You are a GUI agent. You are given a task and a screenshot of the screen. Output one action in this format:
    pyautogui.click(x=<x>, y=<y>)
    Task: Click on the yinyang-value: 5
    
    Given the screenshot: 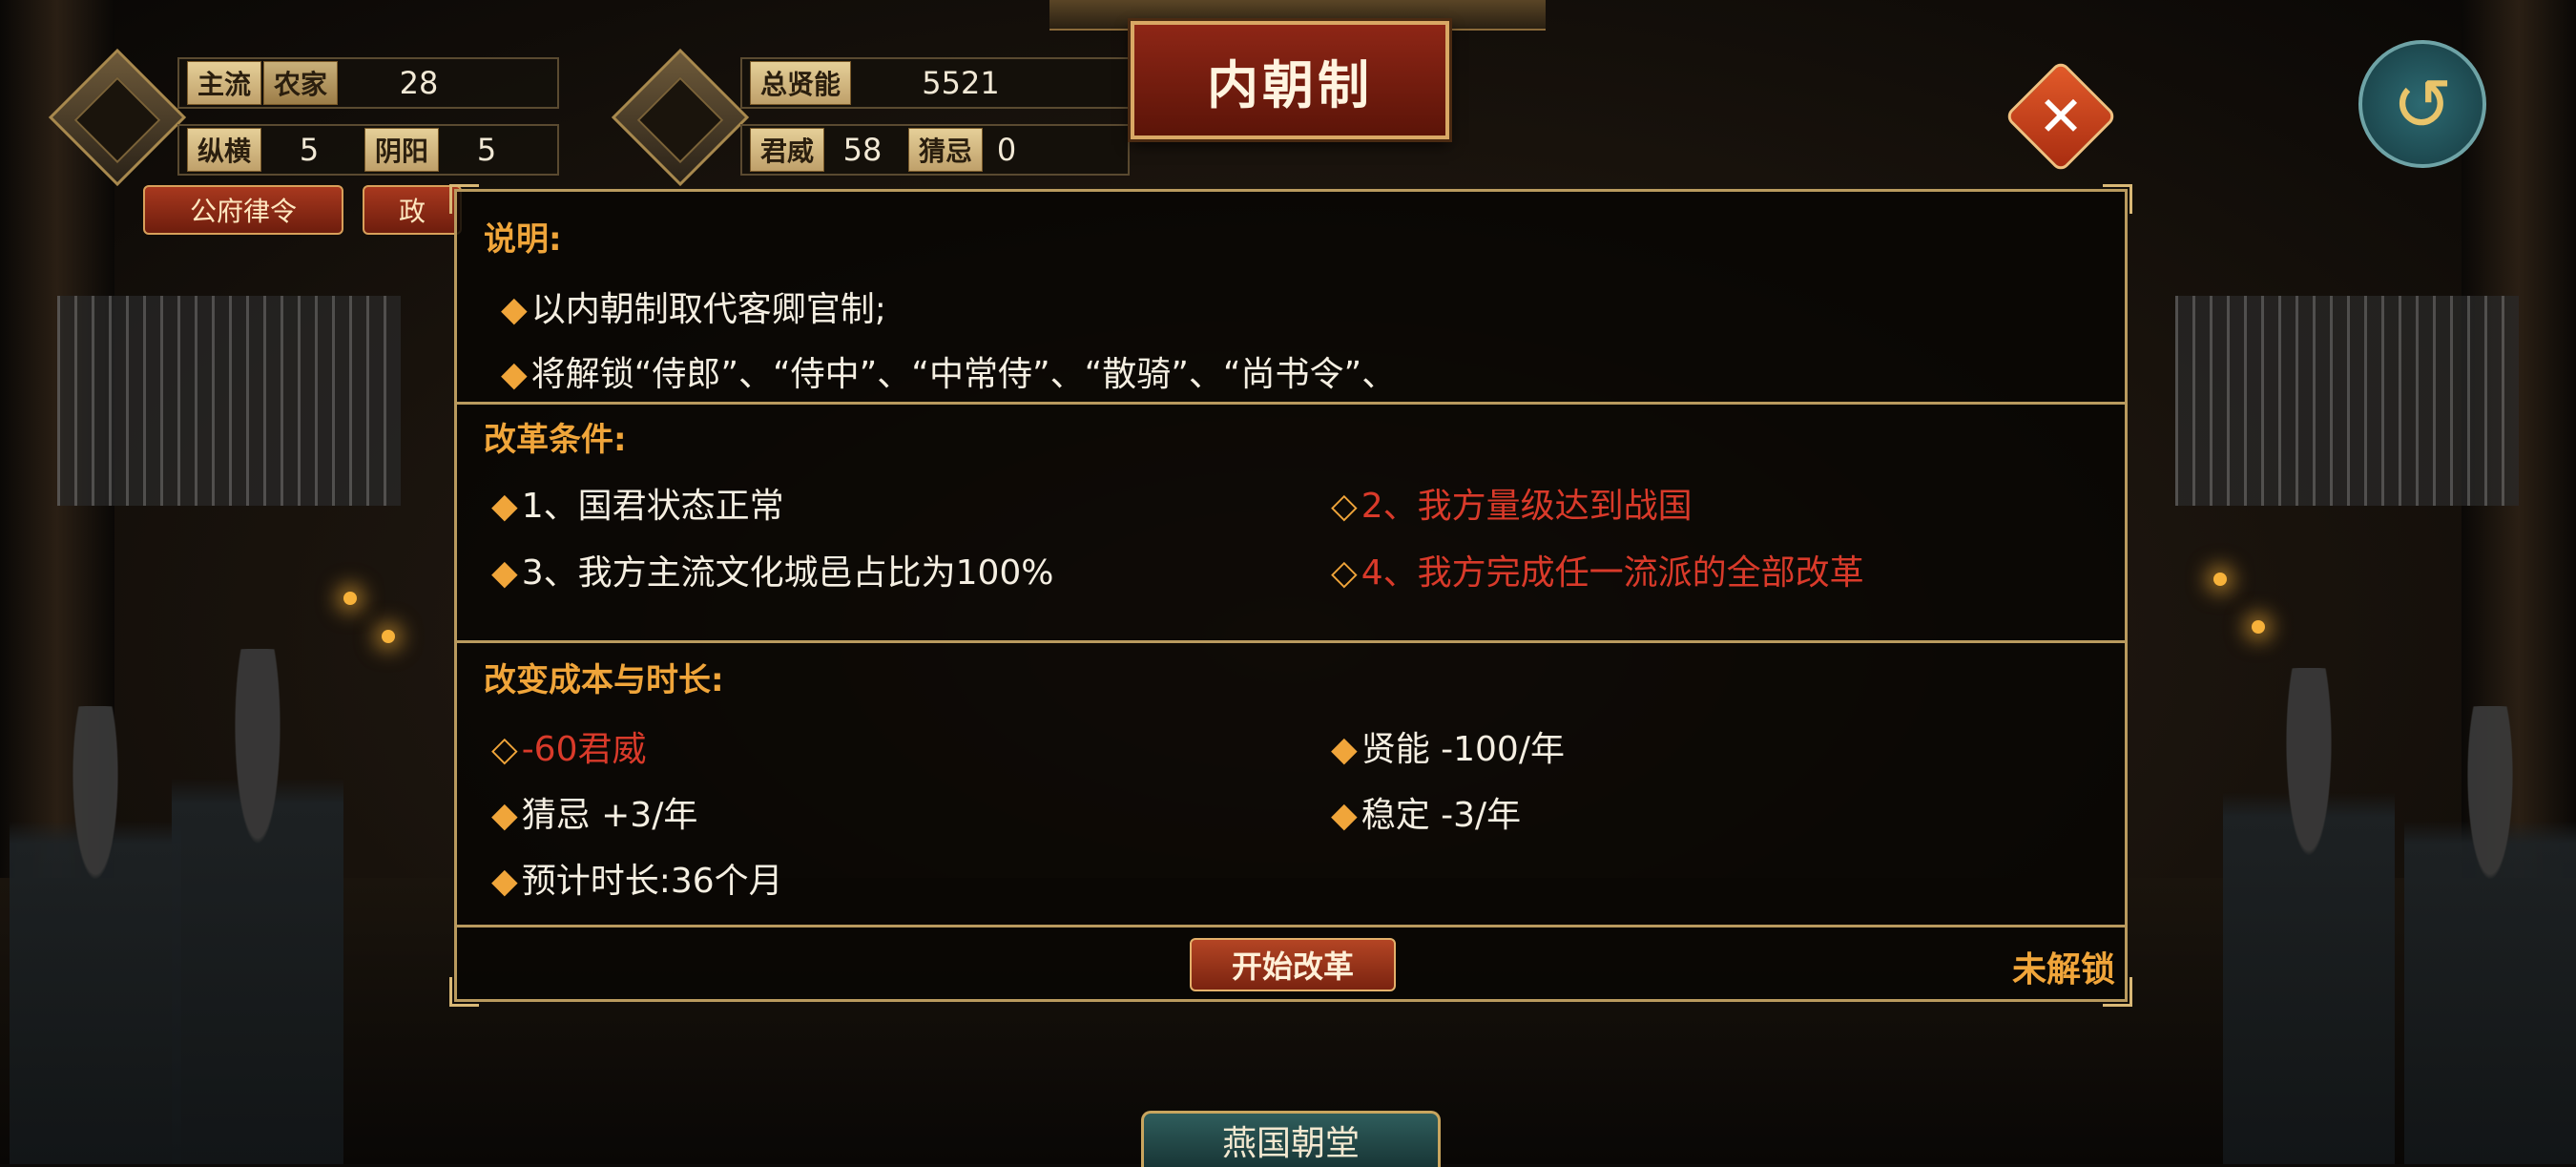 What is the action you would take?
    pyautogui.click(x=486, y=150)
    